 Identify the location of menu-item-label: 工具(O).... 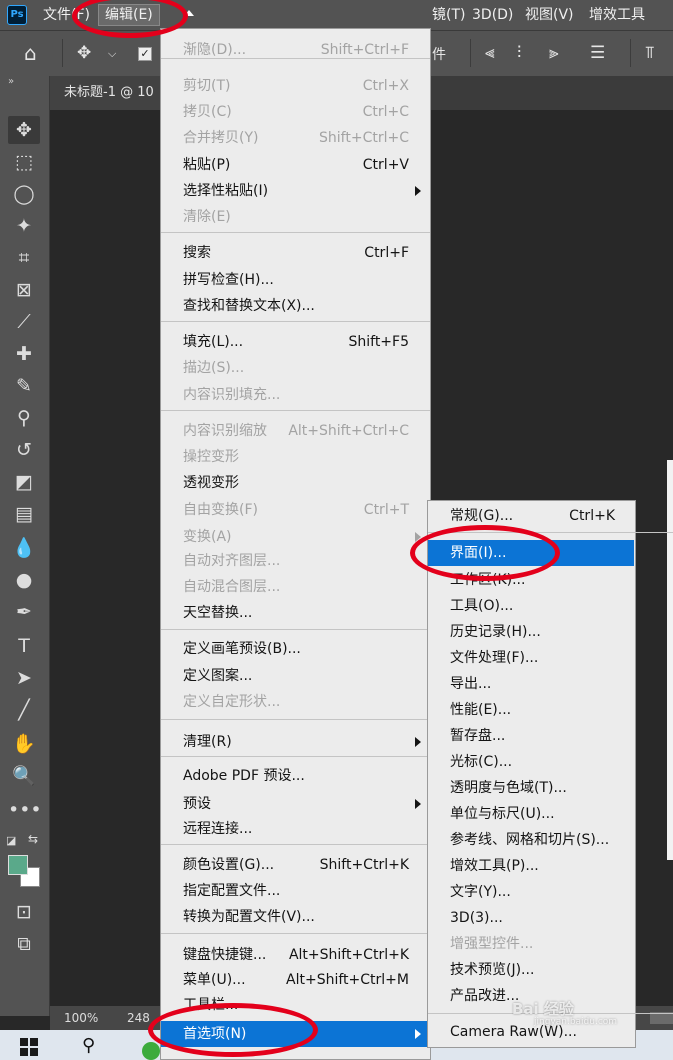
(482, 606).